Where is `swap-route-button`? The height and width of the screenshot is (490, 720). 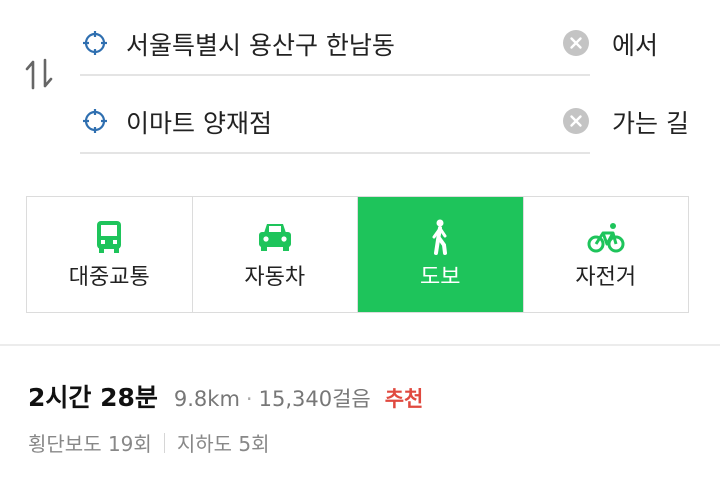
swap-route-button is located at coordinates (40, 74).